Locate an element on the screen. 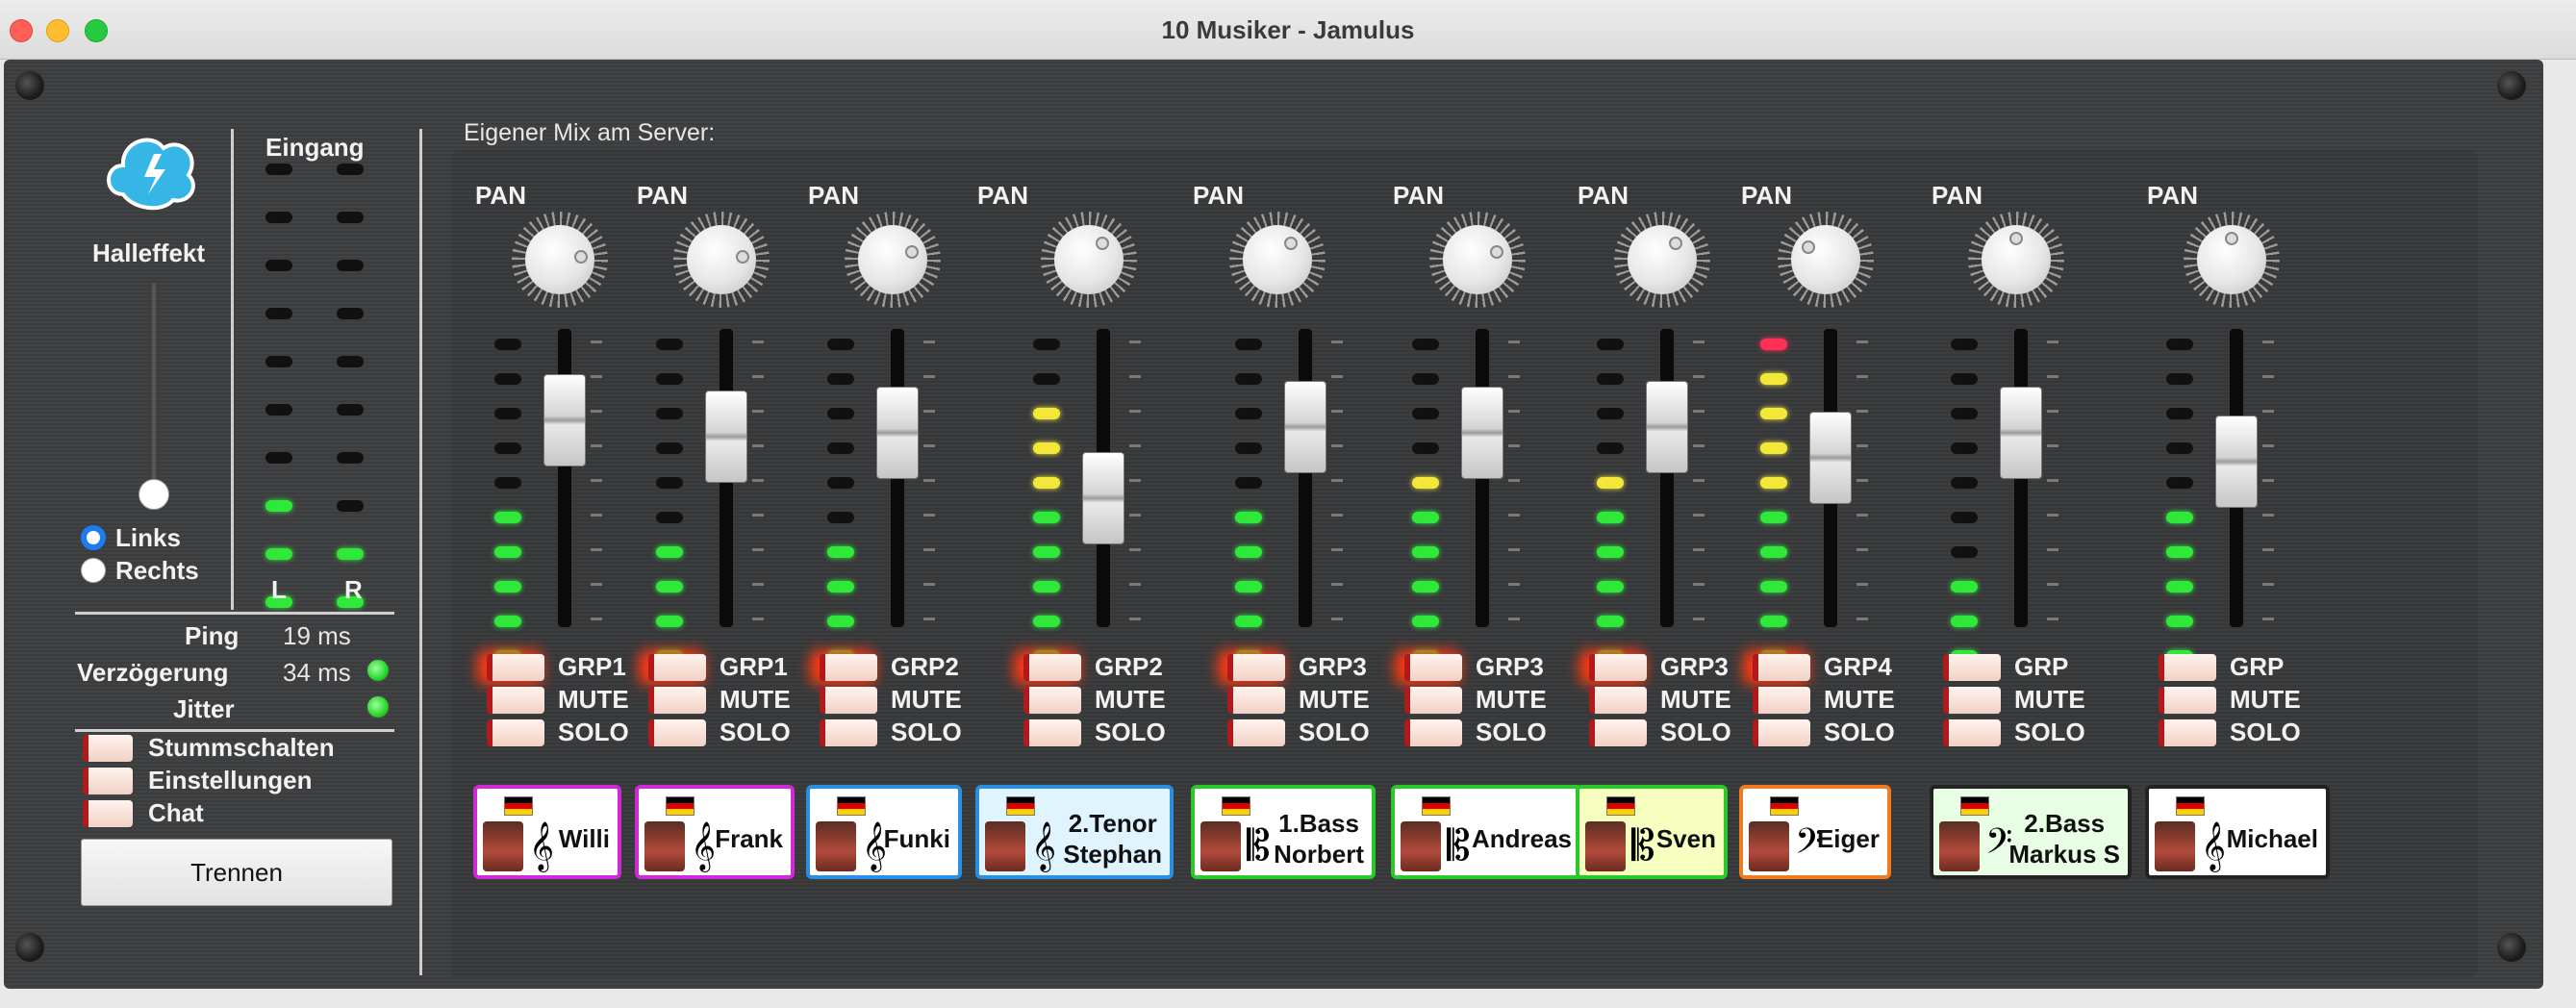 This screenshot has height=1008, width=2576. musician-name: 1.Bass Norbert is located at coordinates (1319, 839).